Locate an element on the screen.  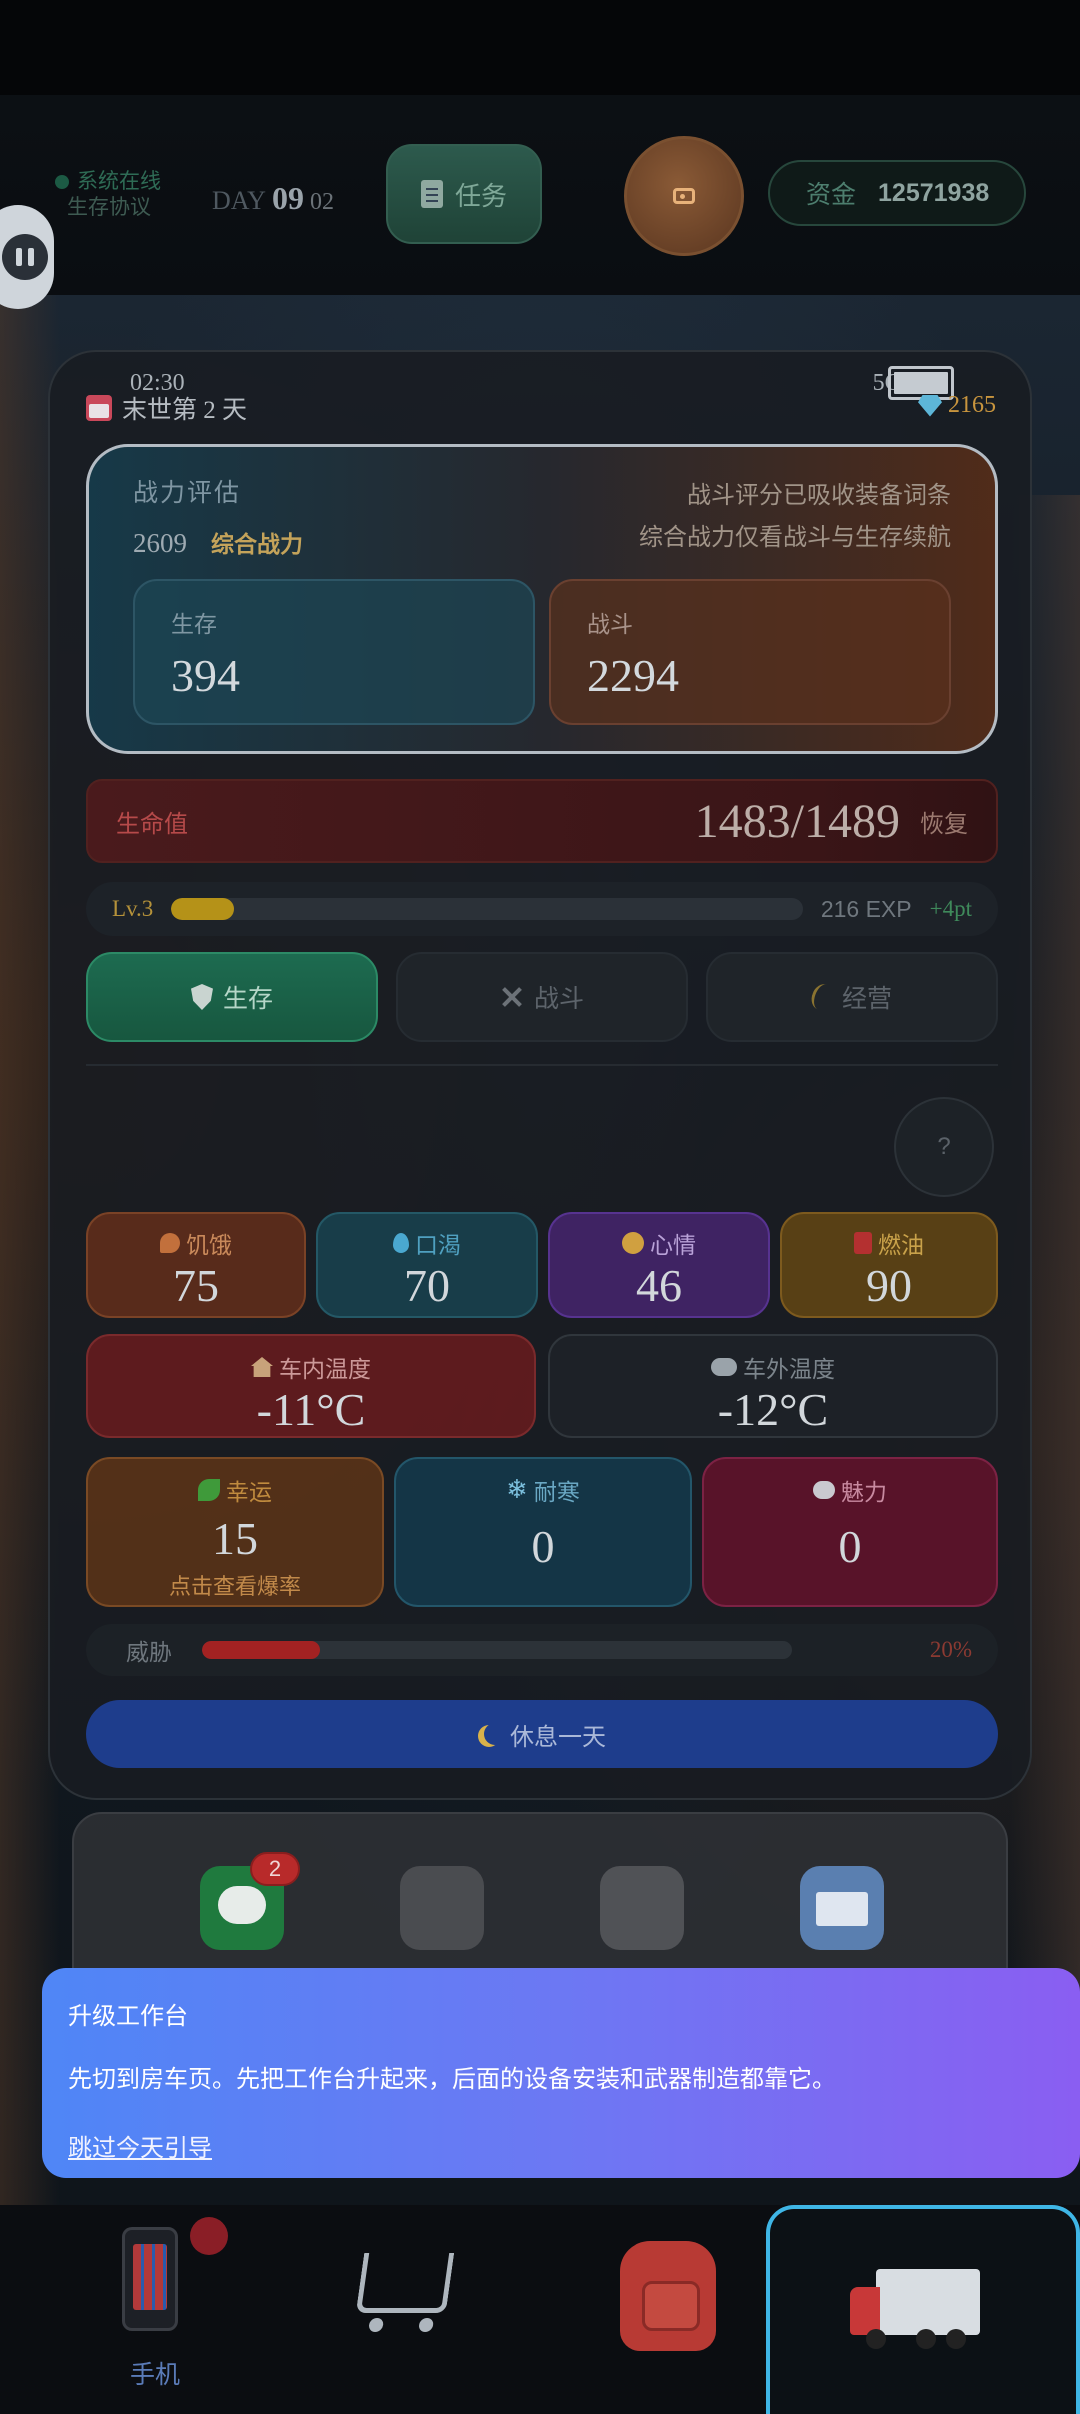
category-tabs: 生存 战斗 经营 is located at coordinates (542, 997).